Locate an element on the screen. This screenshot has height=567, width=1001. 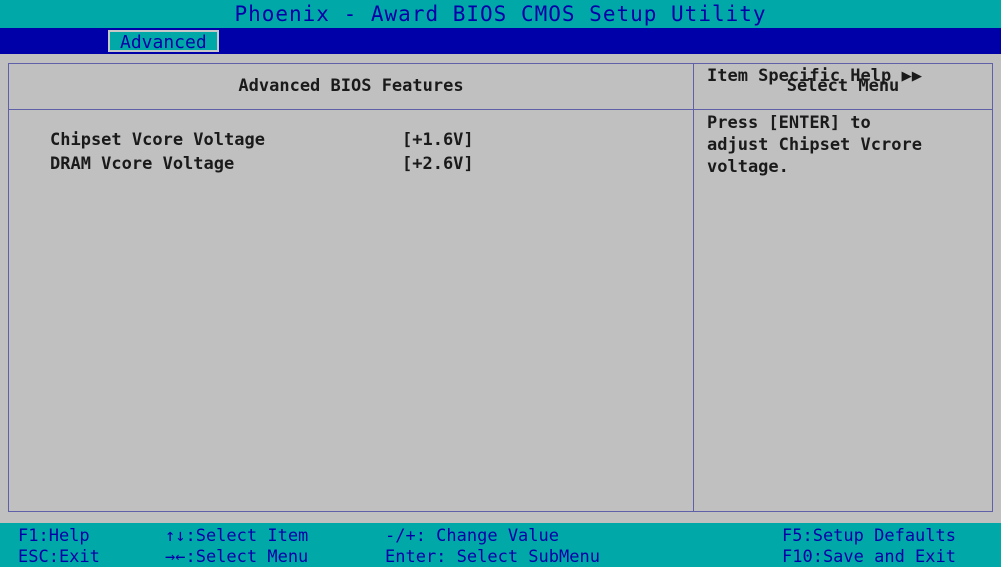
setting-chipset-vcore: Chipset Vcore Voltage [+1.6V] is located at coordinates (350, 142).